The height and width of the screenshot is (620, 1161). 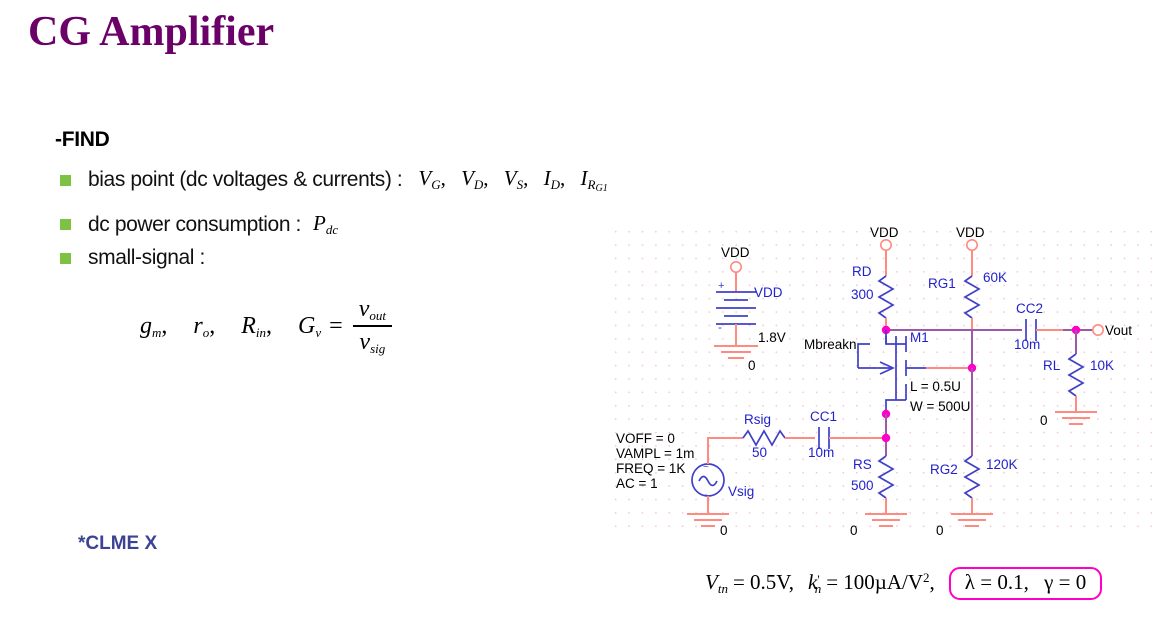 I want to click on param-vtn: Vtn = 0.5V,, so click(x=750, y=583).